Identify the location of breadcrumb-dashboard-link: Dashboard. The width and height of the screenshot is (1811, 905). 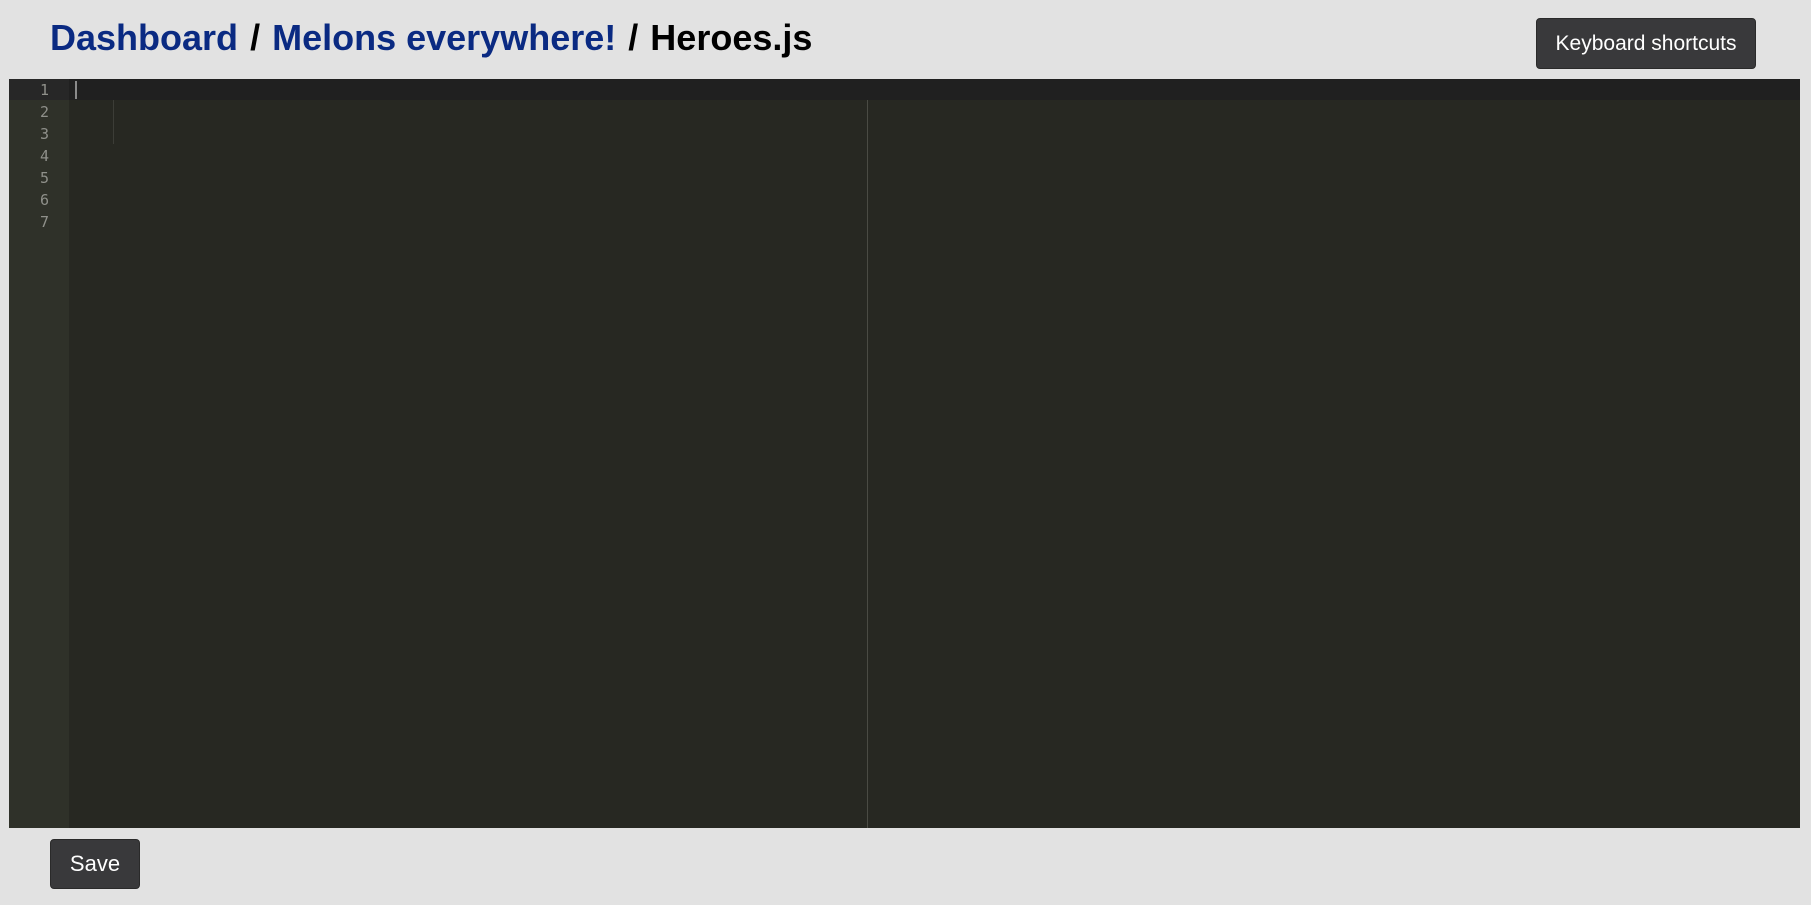
(144, 37).